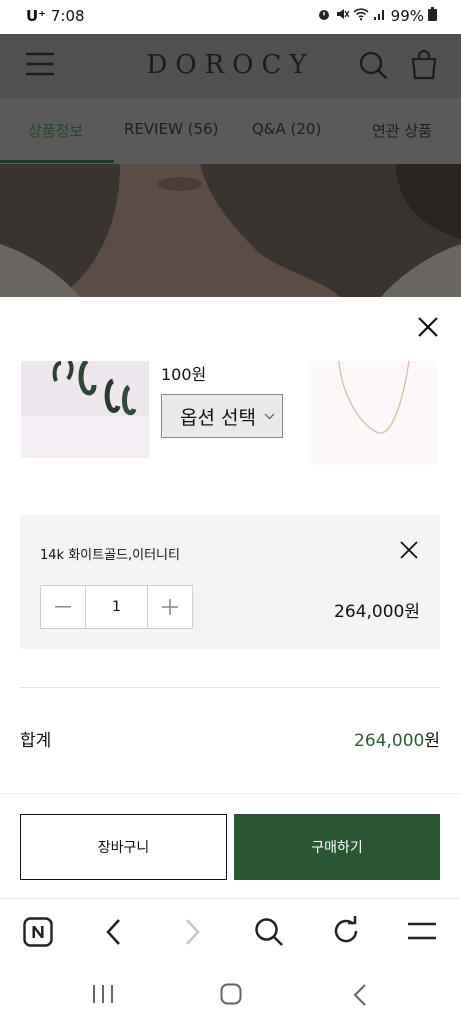 This screenshot has width=461, height=1024. I want to click on product-thumbnail-necklace, so click(373, 413).